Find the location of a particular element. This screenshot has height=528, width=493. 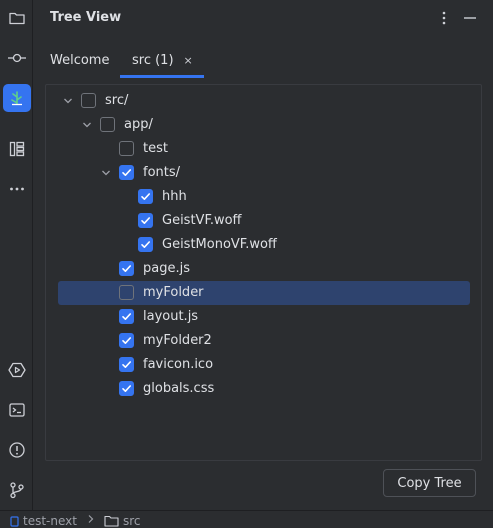

tree-item-label: myFolder2 is located at coordinates (177, 340).